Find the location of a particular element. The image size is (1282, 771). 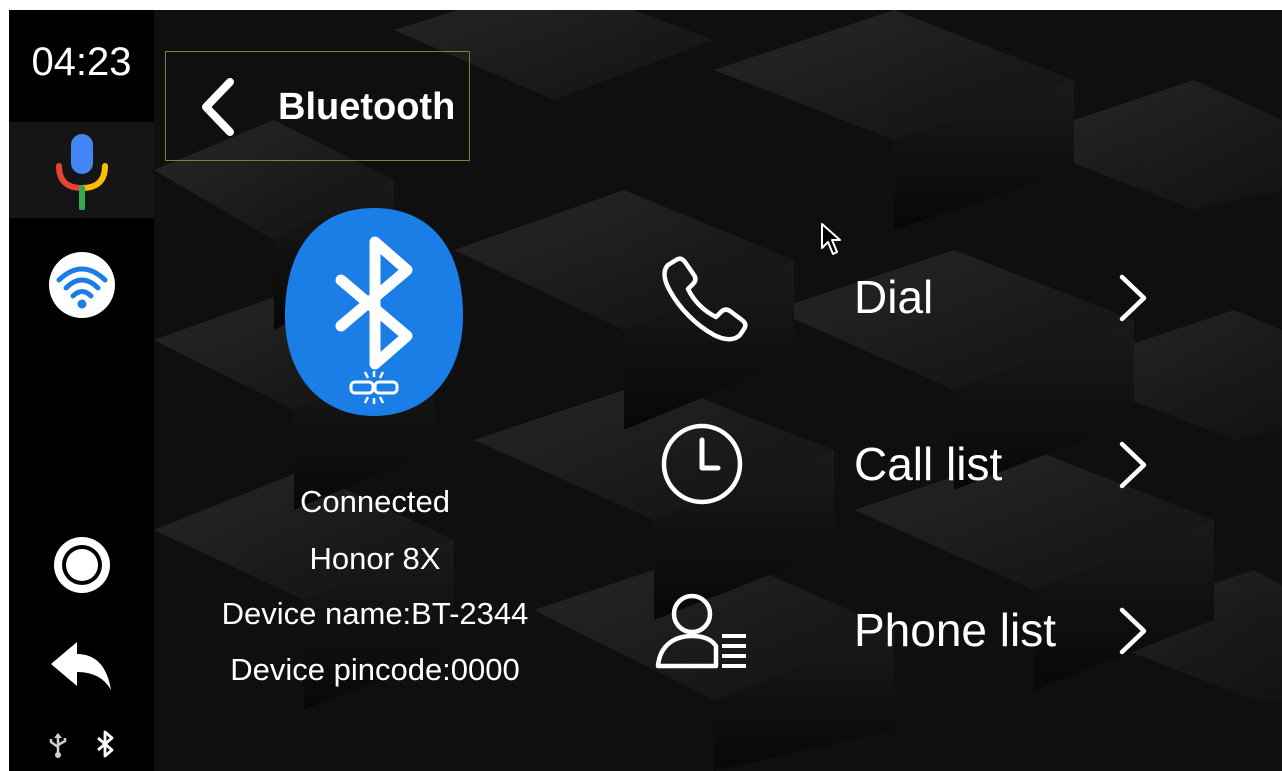

page-title: Bluetooth is located at coordinates (367, 107).